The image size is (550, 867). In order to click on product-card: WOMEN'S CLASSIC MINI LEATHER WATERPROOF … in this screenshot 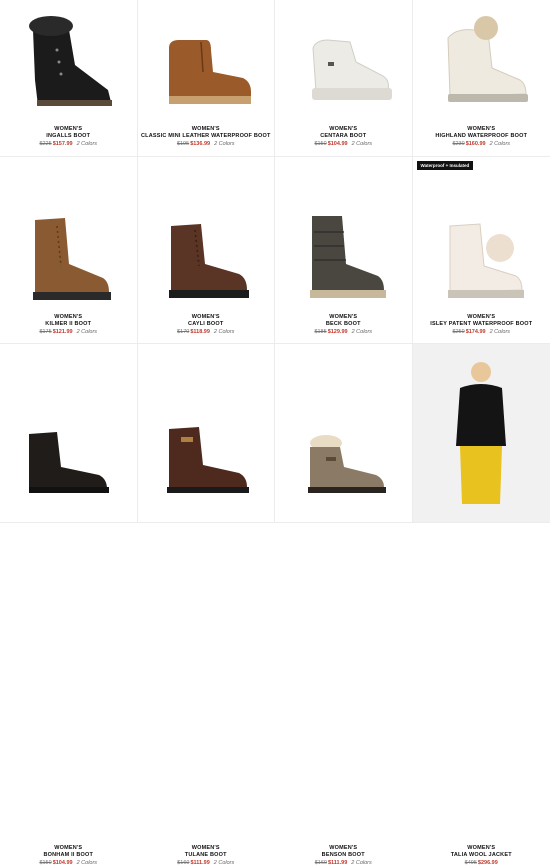, I will do `click(207, 78)`.